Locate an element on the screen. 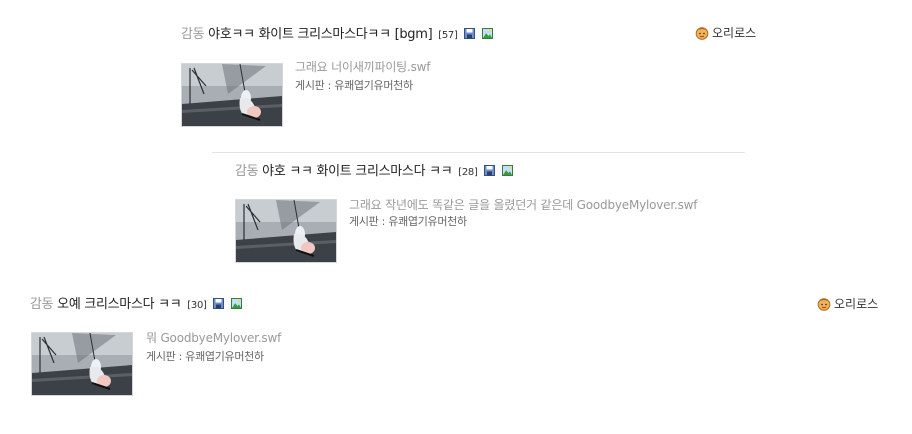 The image size is (912, 434). post-description: 그래요 너이새끼파이팅.swf is located at coordinates (363, 67).